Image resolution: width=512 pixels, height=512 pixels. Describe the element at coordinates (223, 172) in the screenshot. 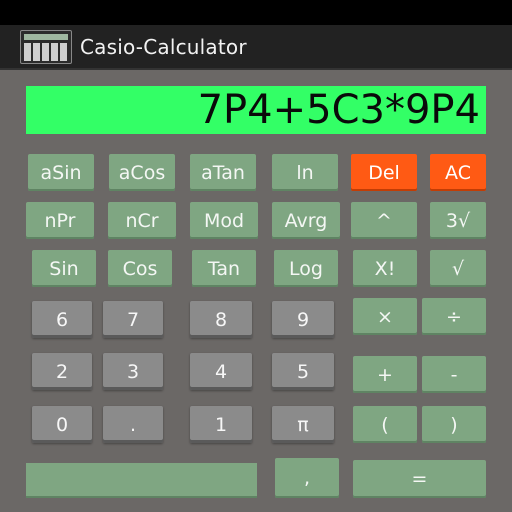

I see `atan-button: aTan` at that location.